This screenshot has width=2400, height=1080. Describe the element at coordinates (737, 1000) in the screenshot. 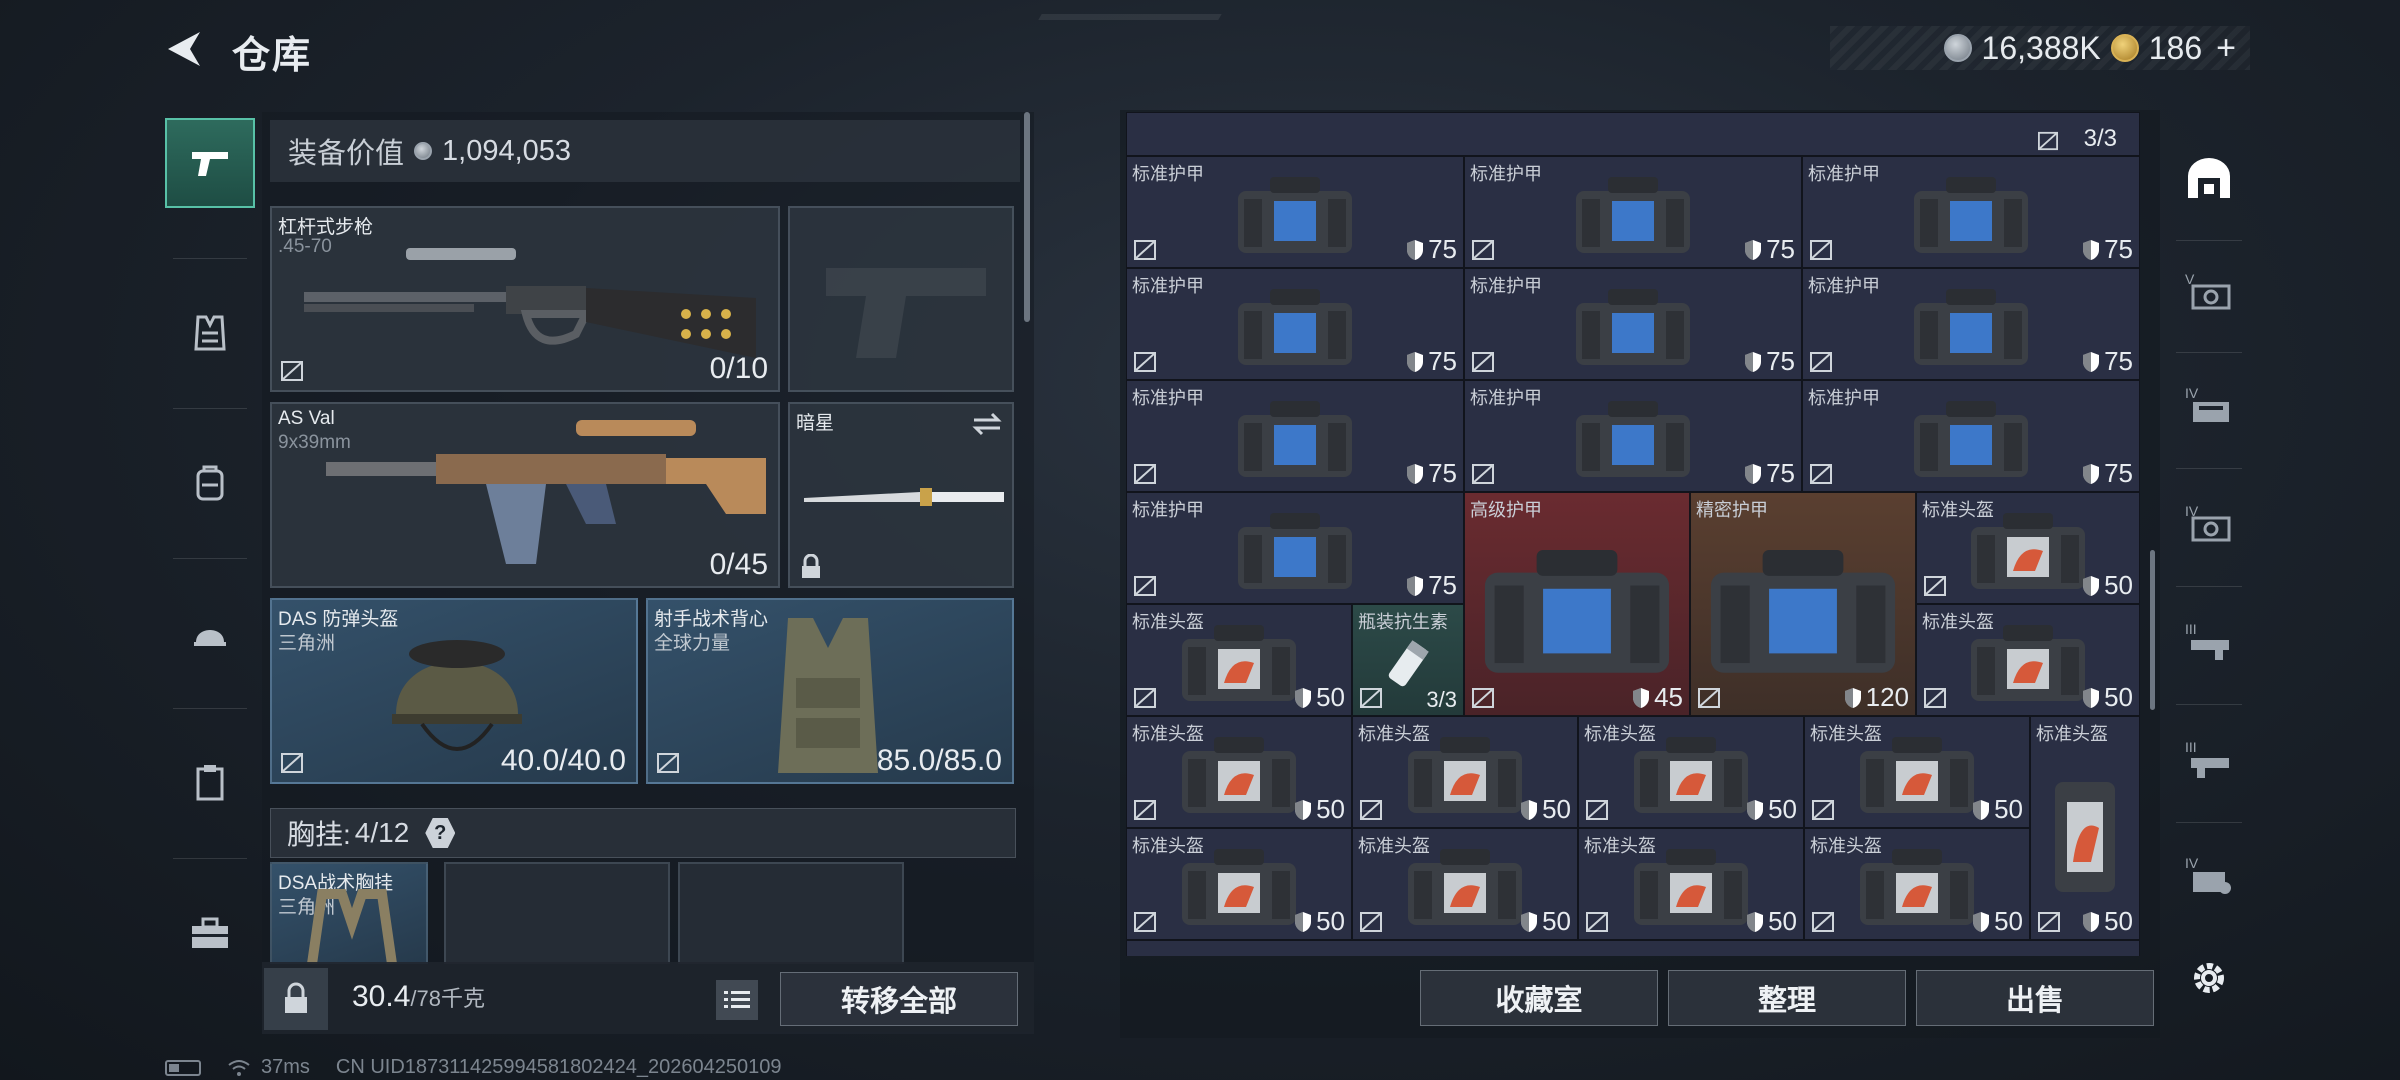

I see `list-view-button` at that location.